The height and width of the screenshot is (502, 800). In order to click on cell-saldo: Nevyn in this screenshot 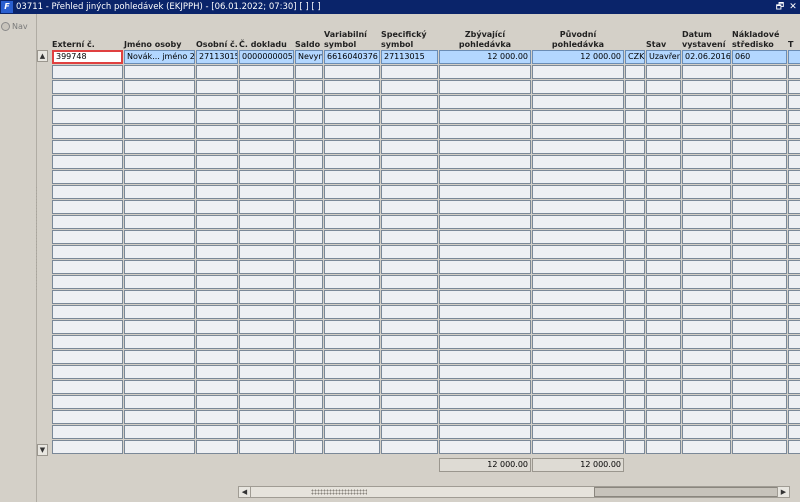, I will do `click(309, 57)`.